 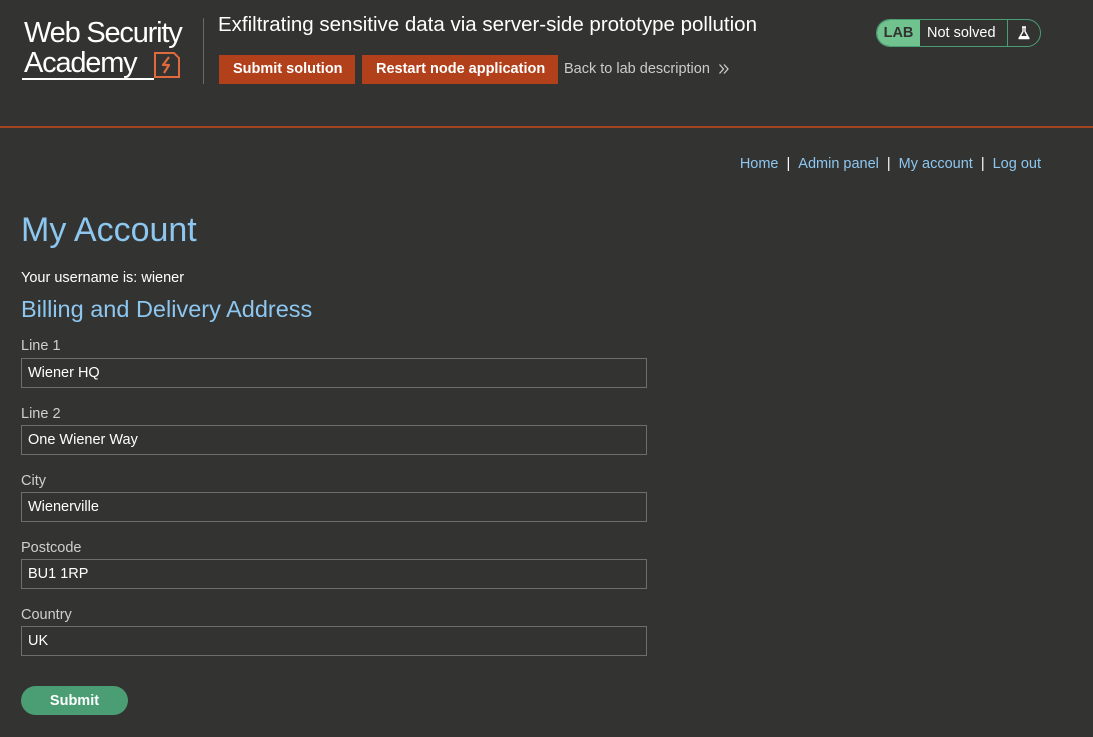 I want to click on web-security-academy-logo: Web Security Academy, so click(x=112, y=51).